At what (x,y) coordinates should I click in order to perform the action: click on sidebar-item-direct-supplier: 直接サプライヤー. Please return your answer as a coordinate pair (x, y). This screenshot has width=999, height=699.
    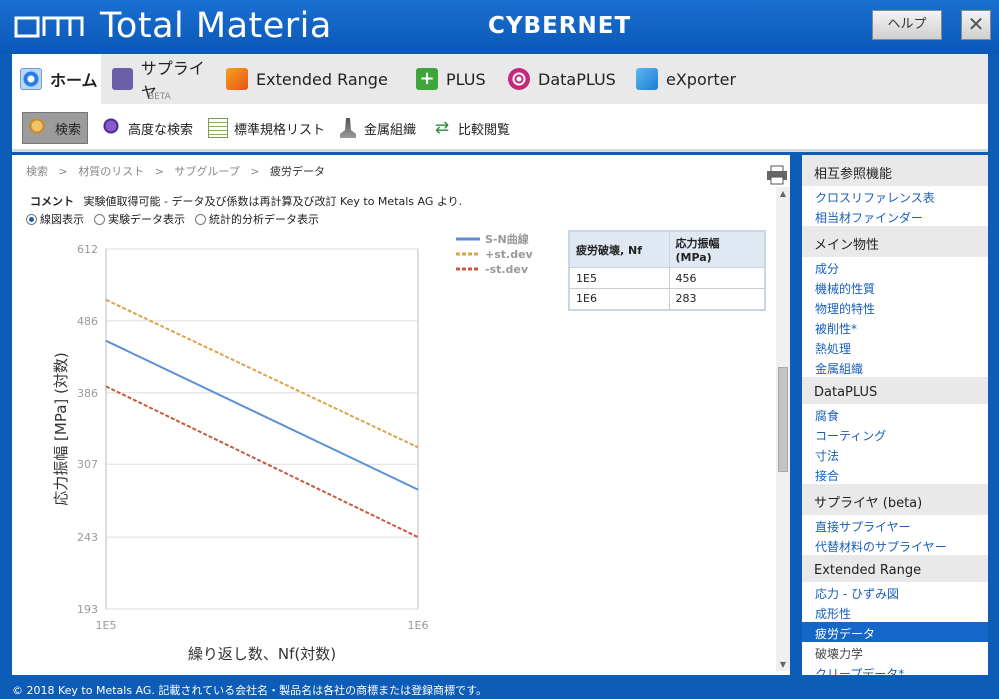
    Looking at the image, I should click on (895, 525).